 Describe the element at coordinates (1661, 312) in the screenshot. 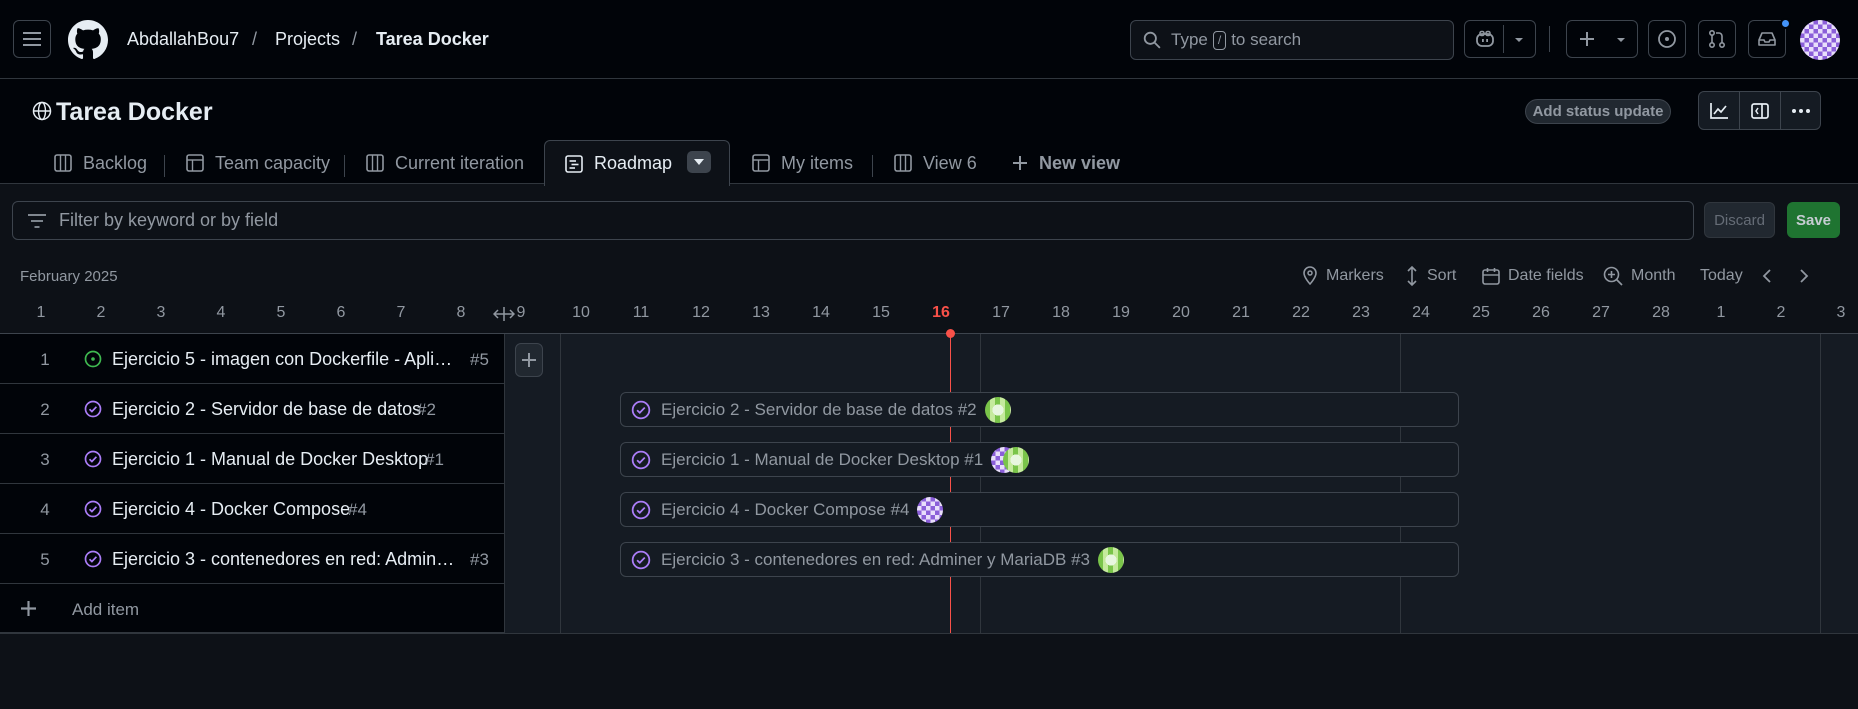

I see `day-label: 28` at that location.